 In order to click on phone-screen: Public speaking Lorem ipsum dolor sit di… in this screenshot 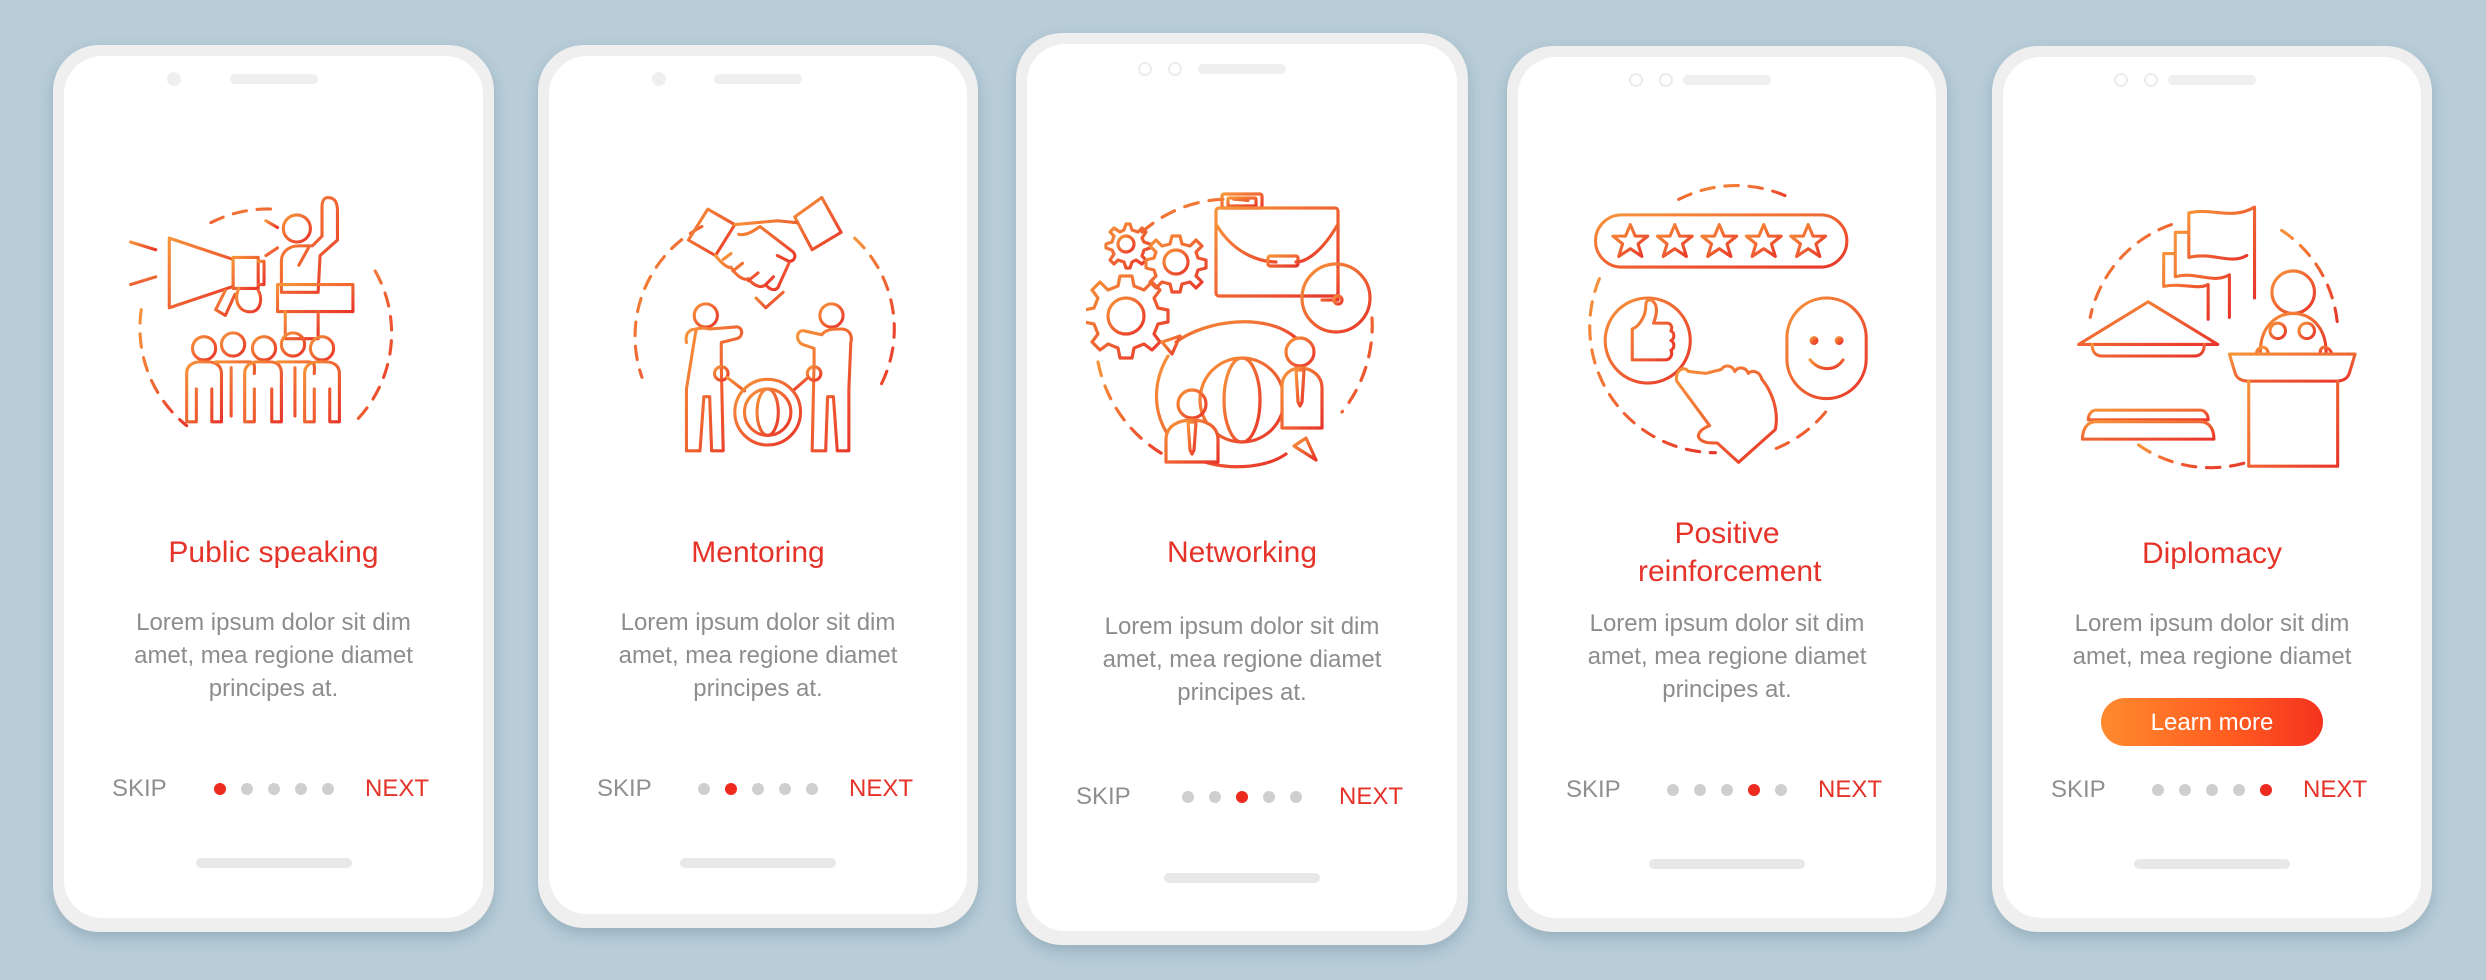, I will do `click(273, 487)`.